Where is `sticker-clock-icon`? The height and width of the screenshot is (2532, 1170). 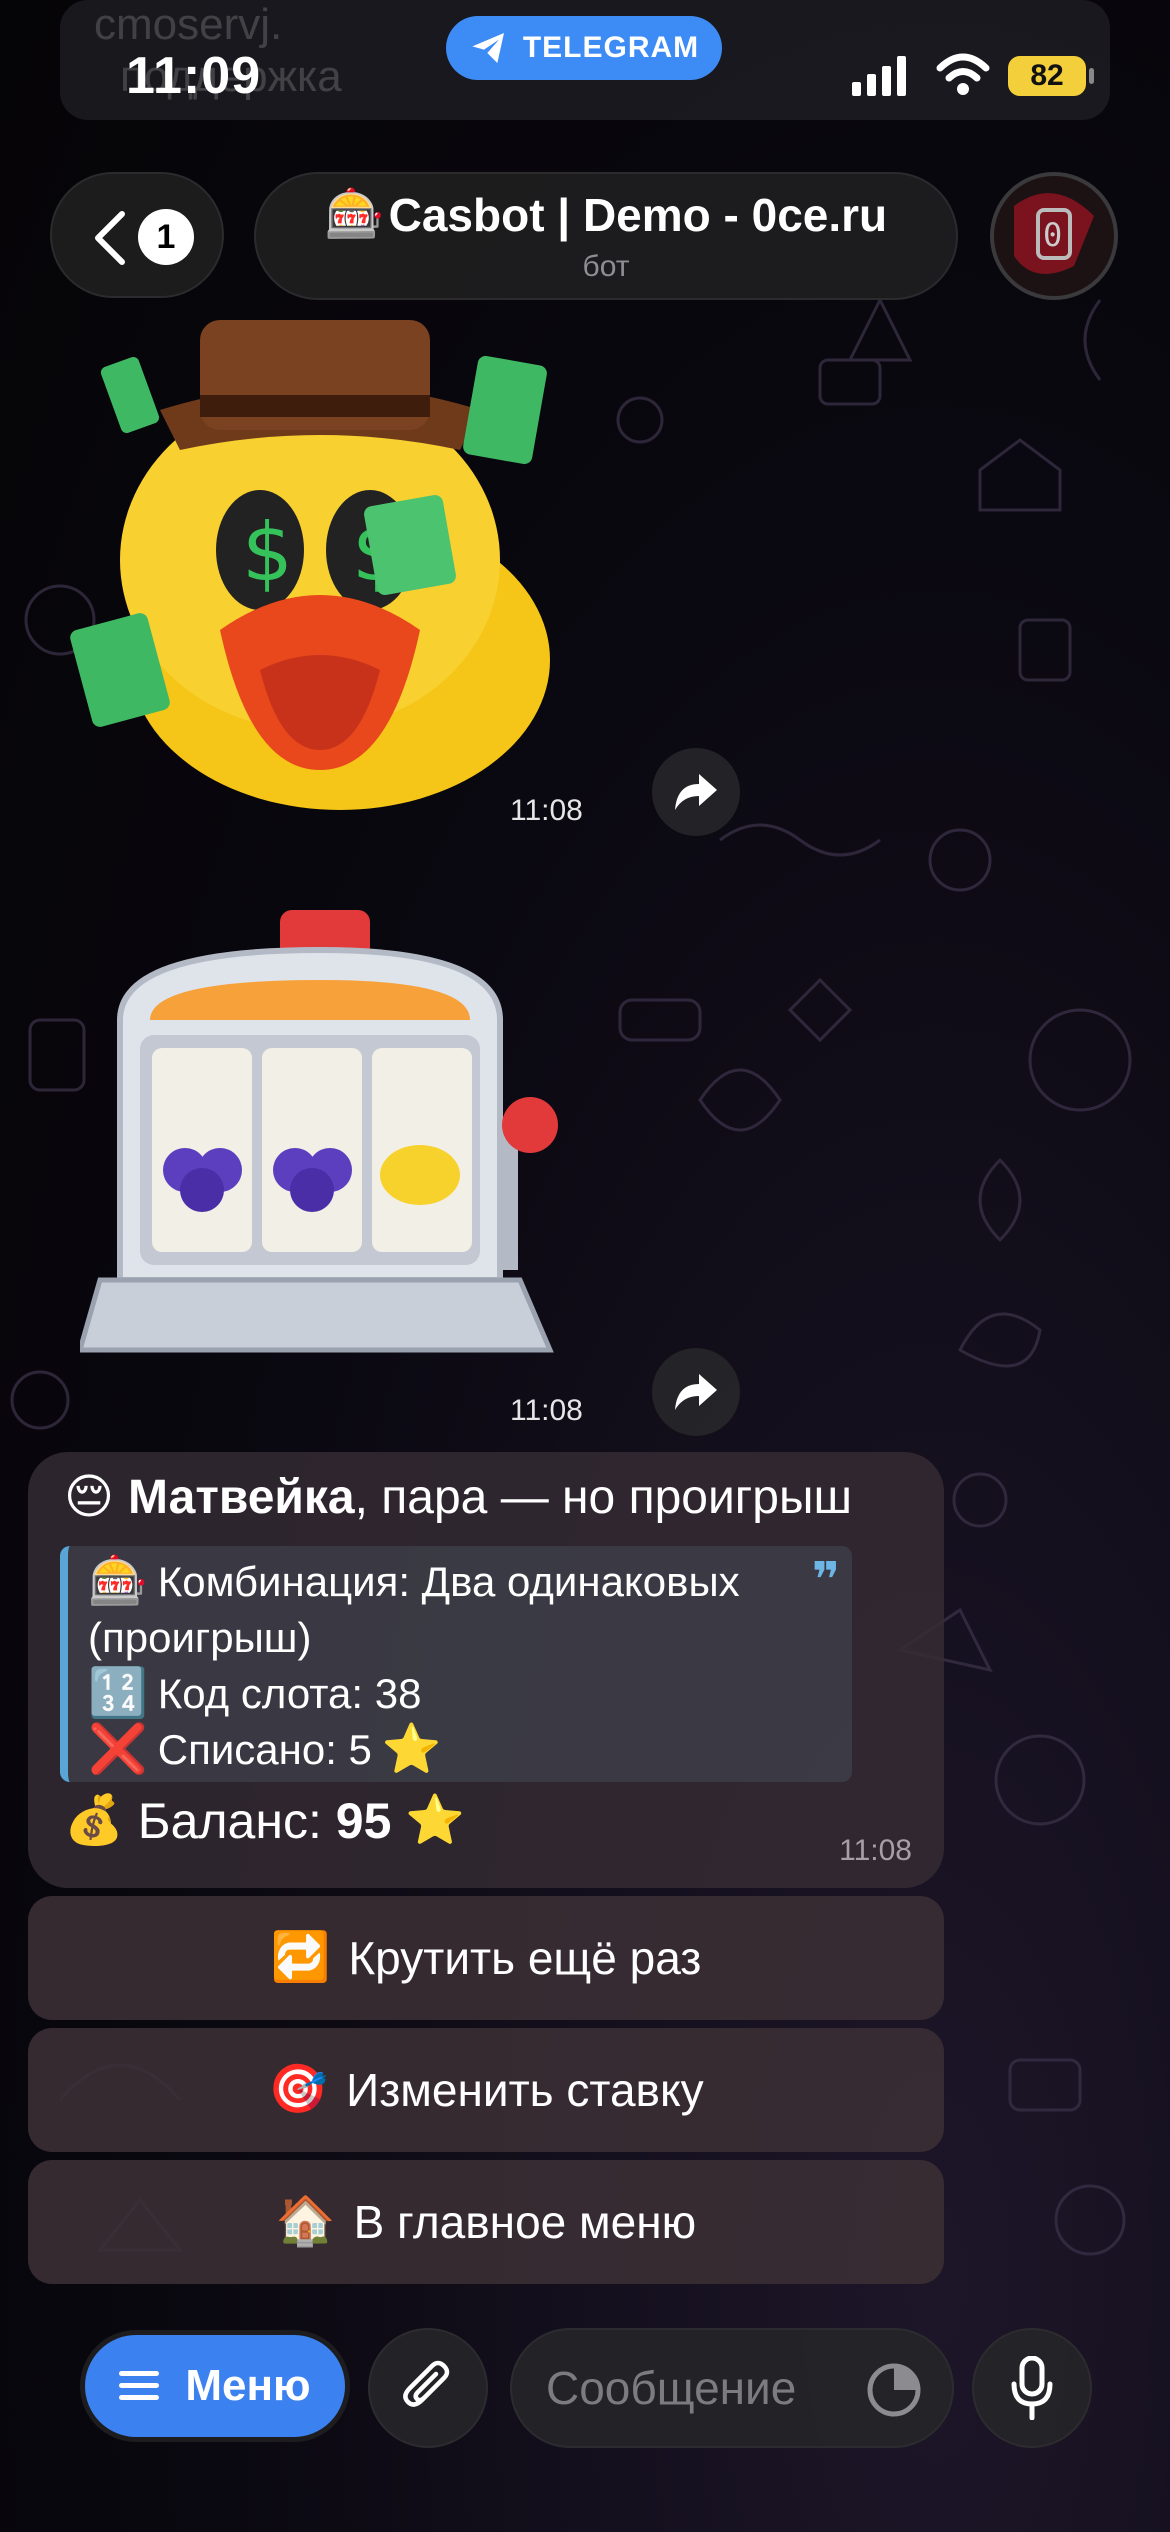
sticker-clock-icon is located at coordinates (894, 2390).